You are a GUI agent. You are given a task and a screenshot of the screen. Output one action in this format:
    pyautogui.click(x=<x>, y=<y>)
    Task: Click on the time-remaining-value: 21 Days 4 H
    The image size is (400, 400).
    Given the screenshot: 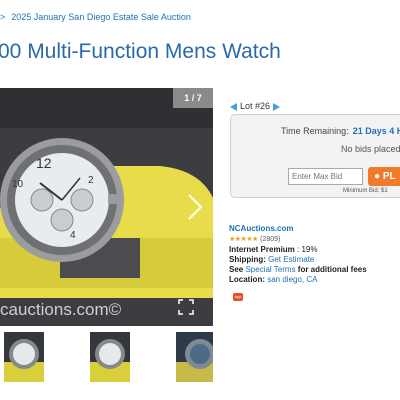 What is the action you would take?
    pyautogui.click(x=376, y=131)
    